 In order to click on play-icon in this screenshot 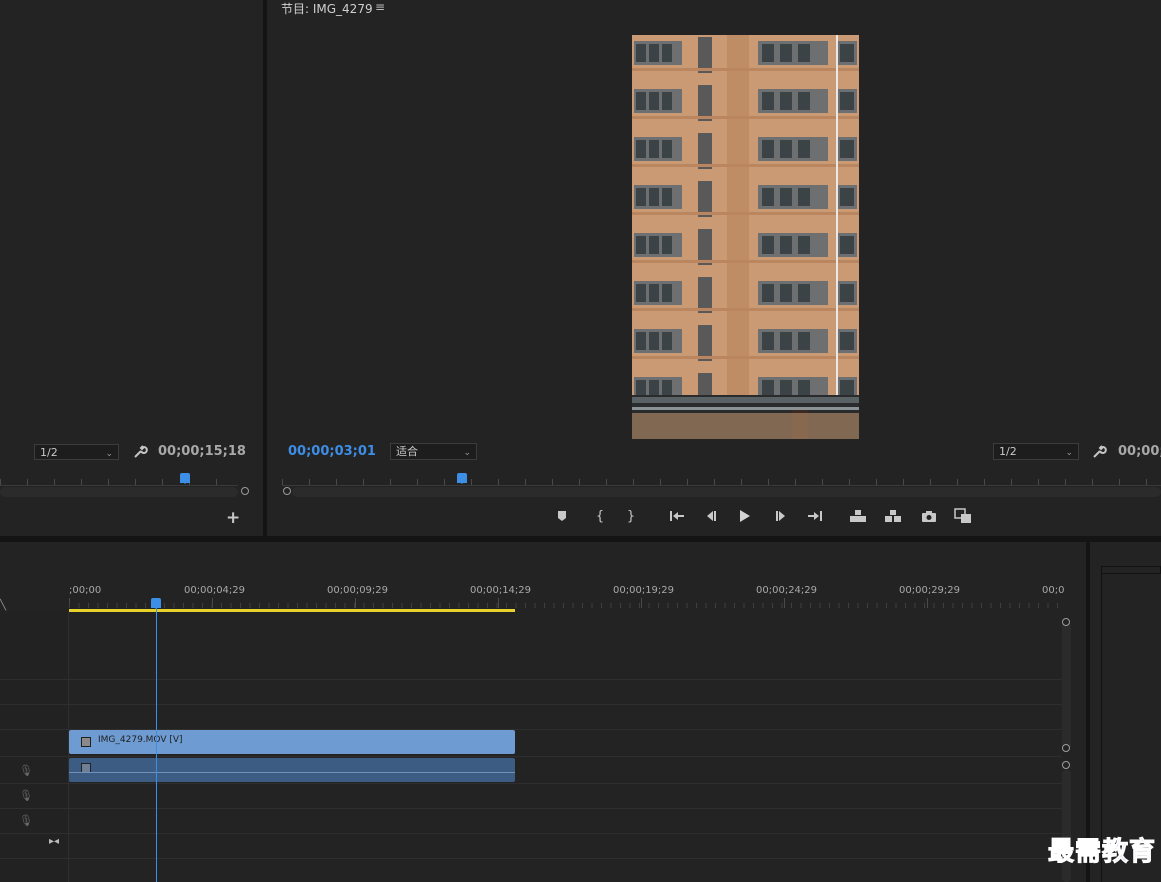, I will do `click(745, 516)`.